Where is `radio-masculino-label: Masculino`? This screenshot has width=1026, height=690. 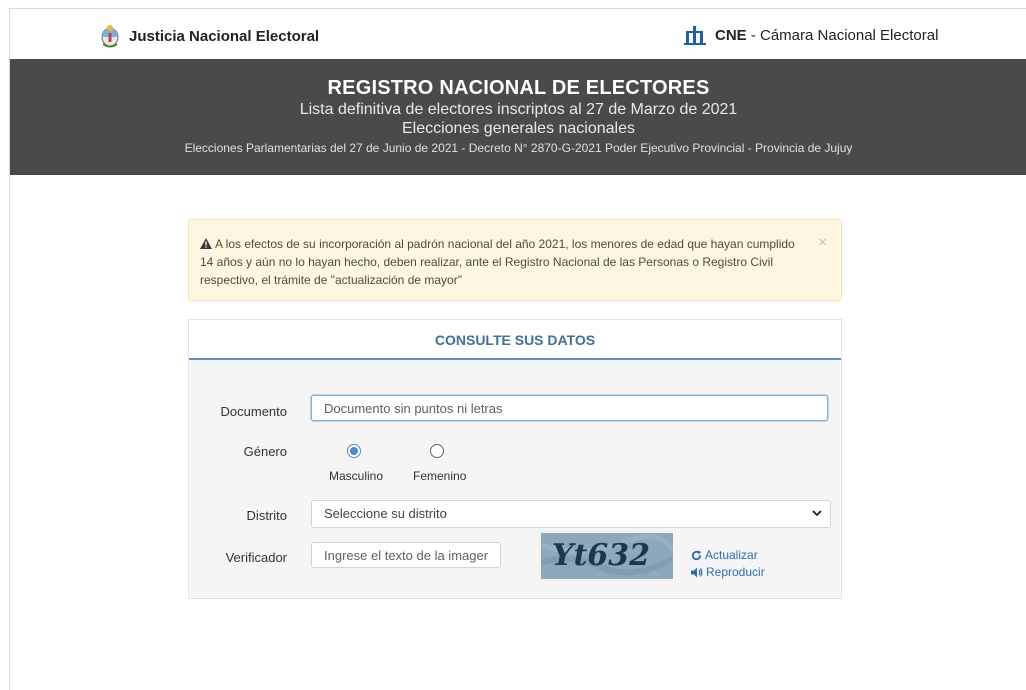
radio-masculino-label: Masculino is located at coordinates (356, 476).